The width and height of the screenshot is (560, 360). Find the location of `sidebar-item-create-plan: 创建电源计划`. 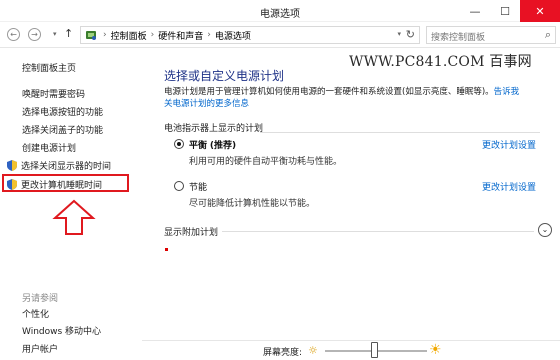

sidebar-item-create-plan: 创建电源计划 is located at coordinates (49, 147).